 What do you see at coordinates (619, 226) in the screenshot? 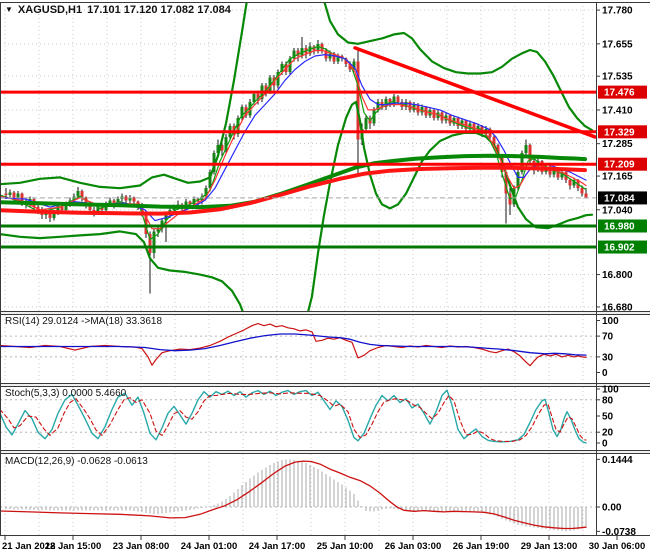
I see `price-badge-label: 16.980` at bounding box center [619, 226].